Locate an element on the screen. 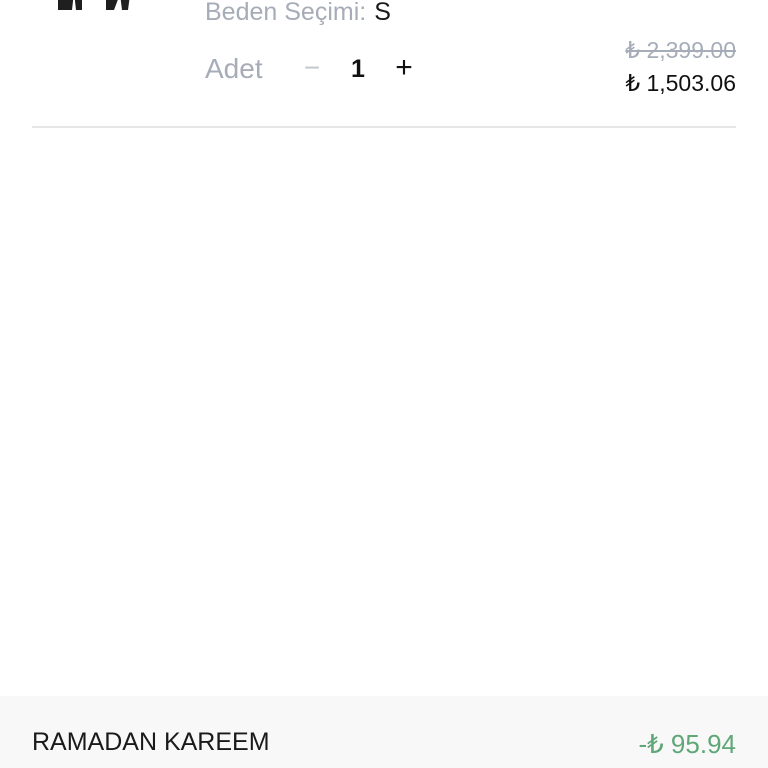 The height and width of the screenshot is (768, 768). quantity-decrease-button: − is located at coordinates (312, 68).